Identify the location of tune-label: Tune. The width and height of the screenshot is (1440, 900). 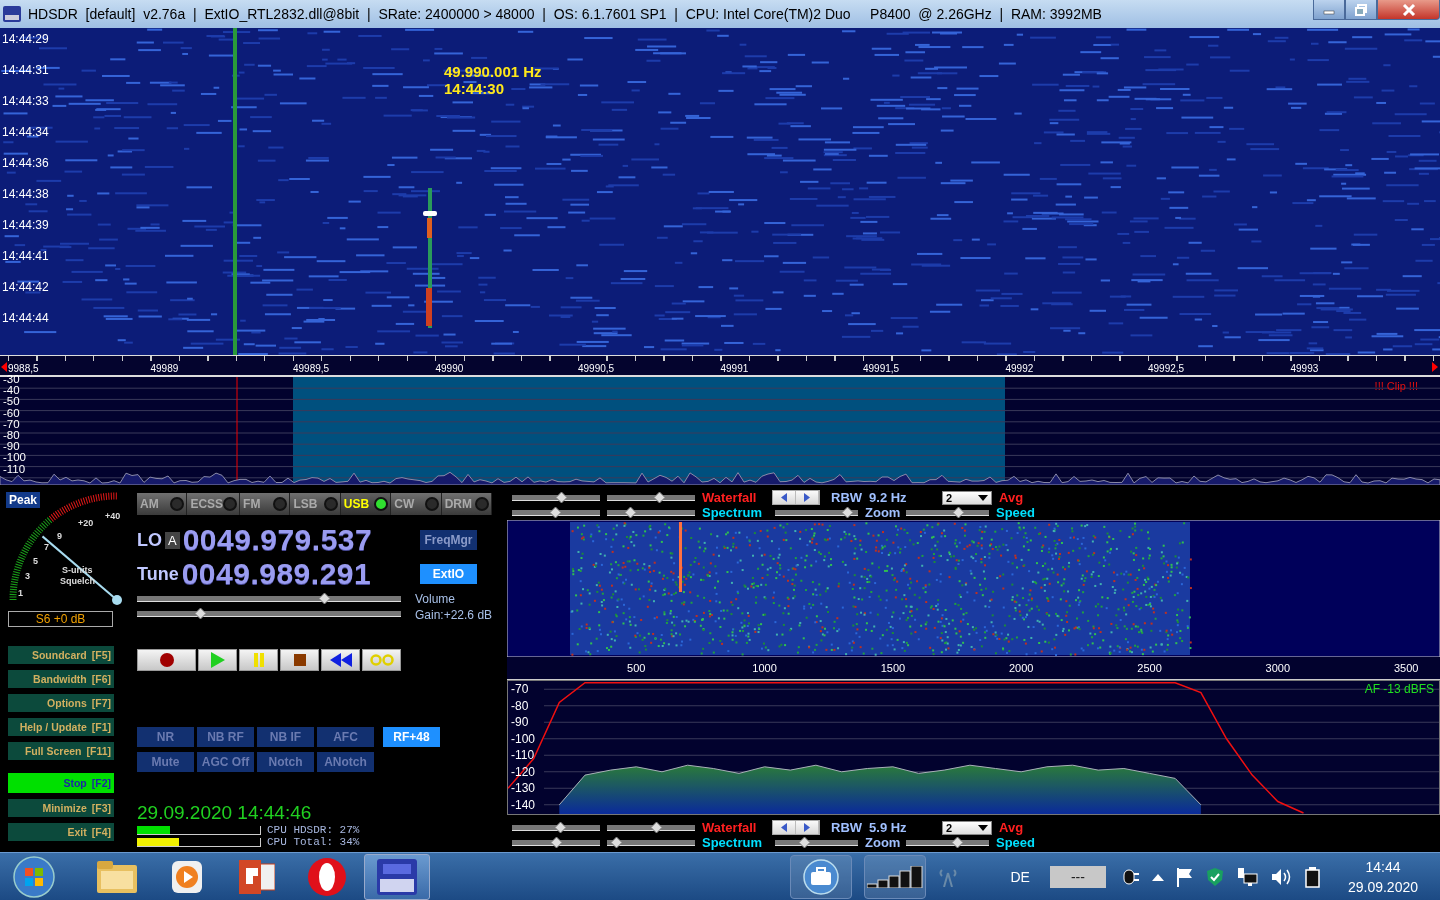
(158, 574).